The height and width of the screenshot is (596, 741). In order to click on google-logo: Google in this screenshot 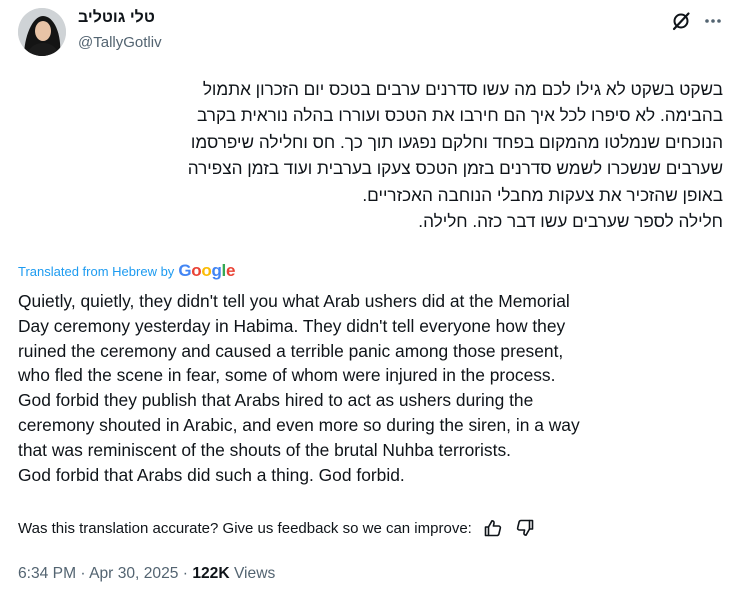, I will do `click(207, 270)`.